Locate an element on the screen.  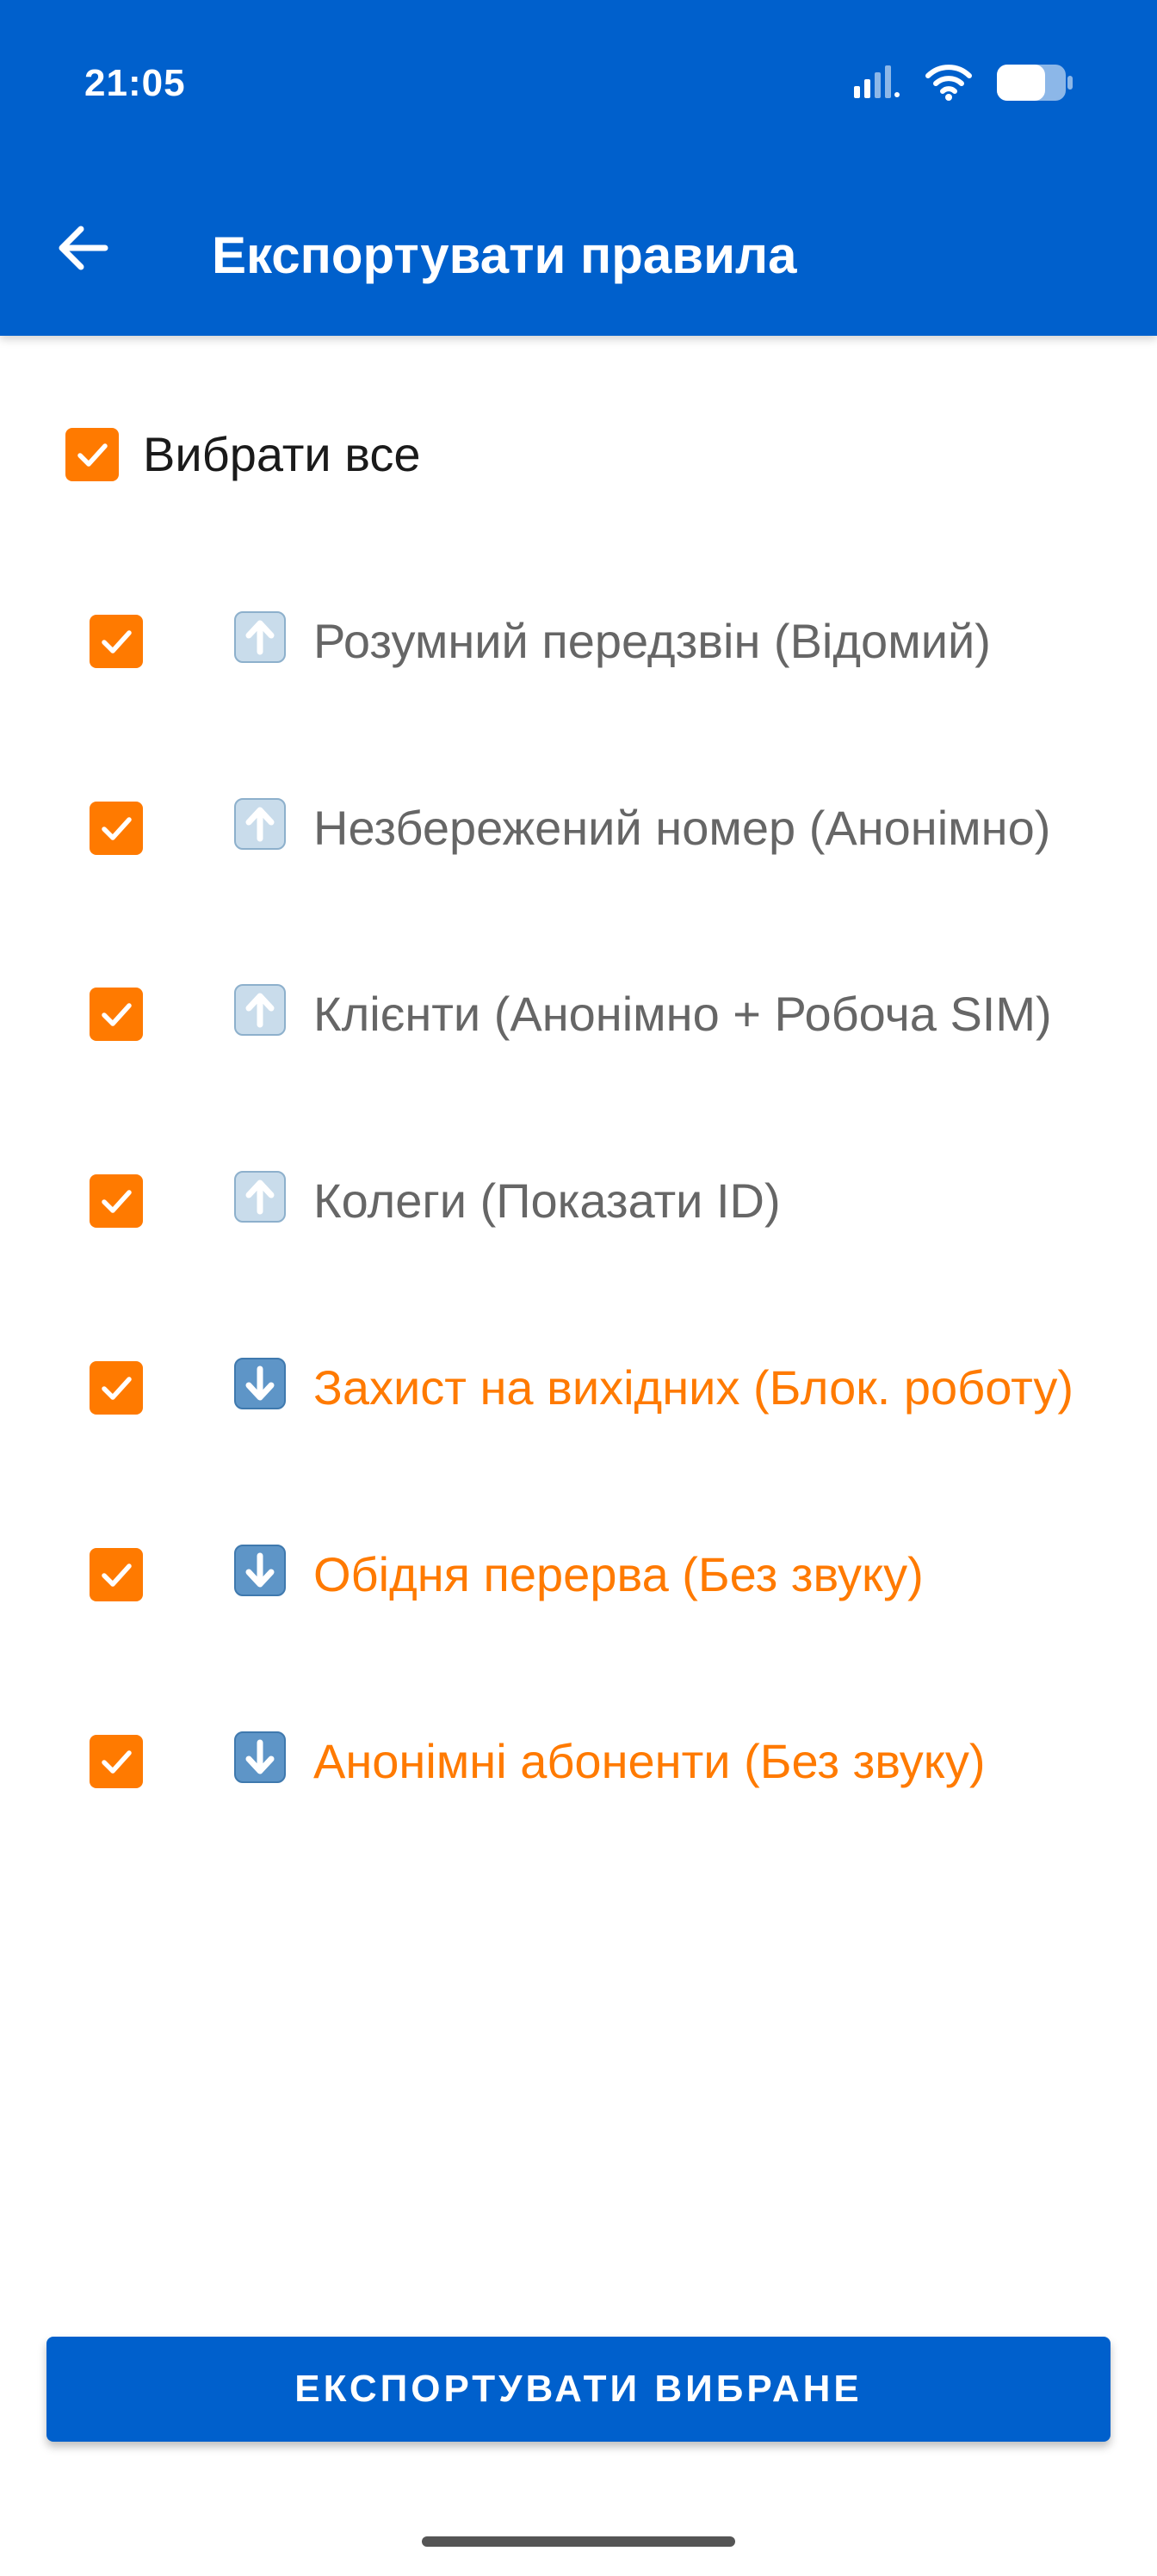
back-button is located at coordinates (82, 249).